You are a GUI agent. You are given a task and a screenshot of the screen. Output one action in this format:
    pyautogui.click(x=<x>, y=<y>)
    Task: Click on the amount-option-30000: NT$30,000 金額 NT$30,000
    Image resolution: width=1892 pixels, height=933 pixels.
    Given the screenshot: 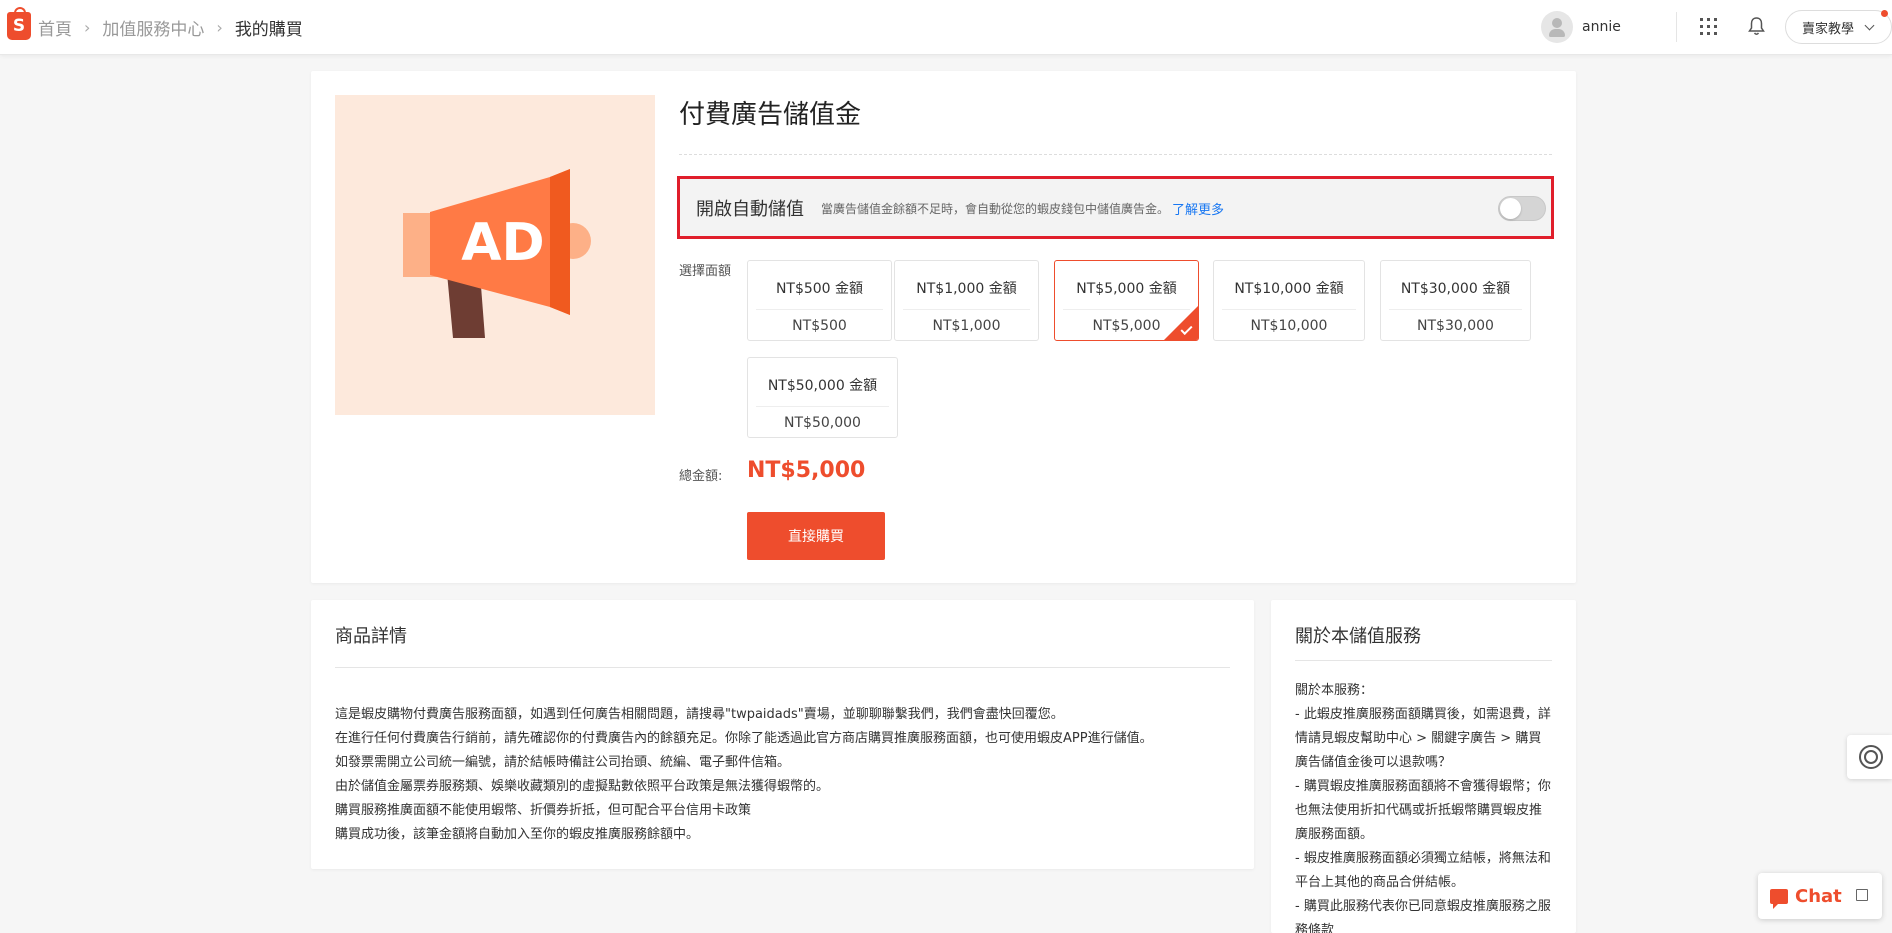 What is the action you would take?
    pyautogui.click(x=1455, y=300)
    